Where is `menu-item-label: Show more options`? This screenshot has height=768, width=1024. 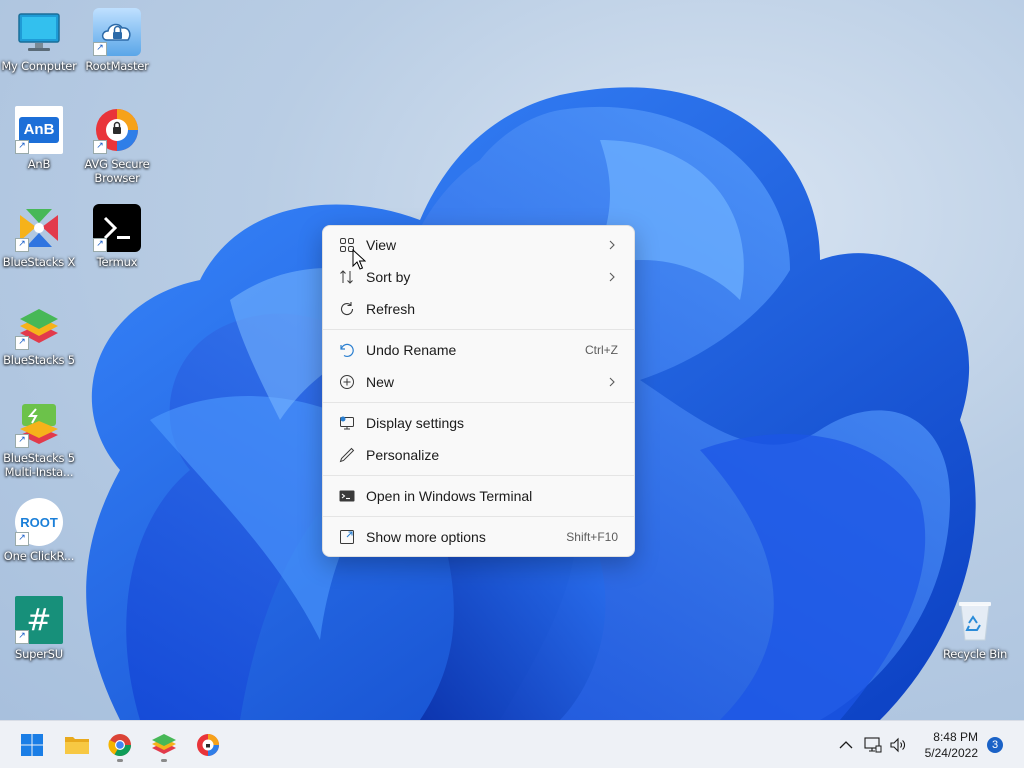
menu-item-label: Show more options is located at coordinates (426, 537).